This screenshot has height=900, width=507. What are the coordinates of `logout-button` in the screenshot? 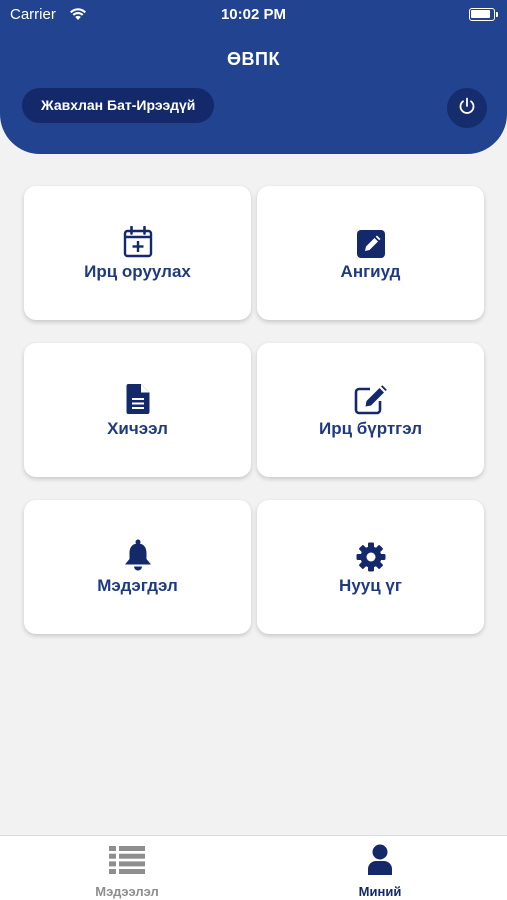 It's located at (467, 108).